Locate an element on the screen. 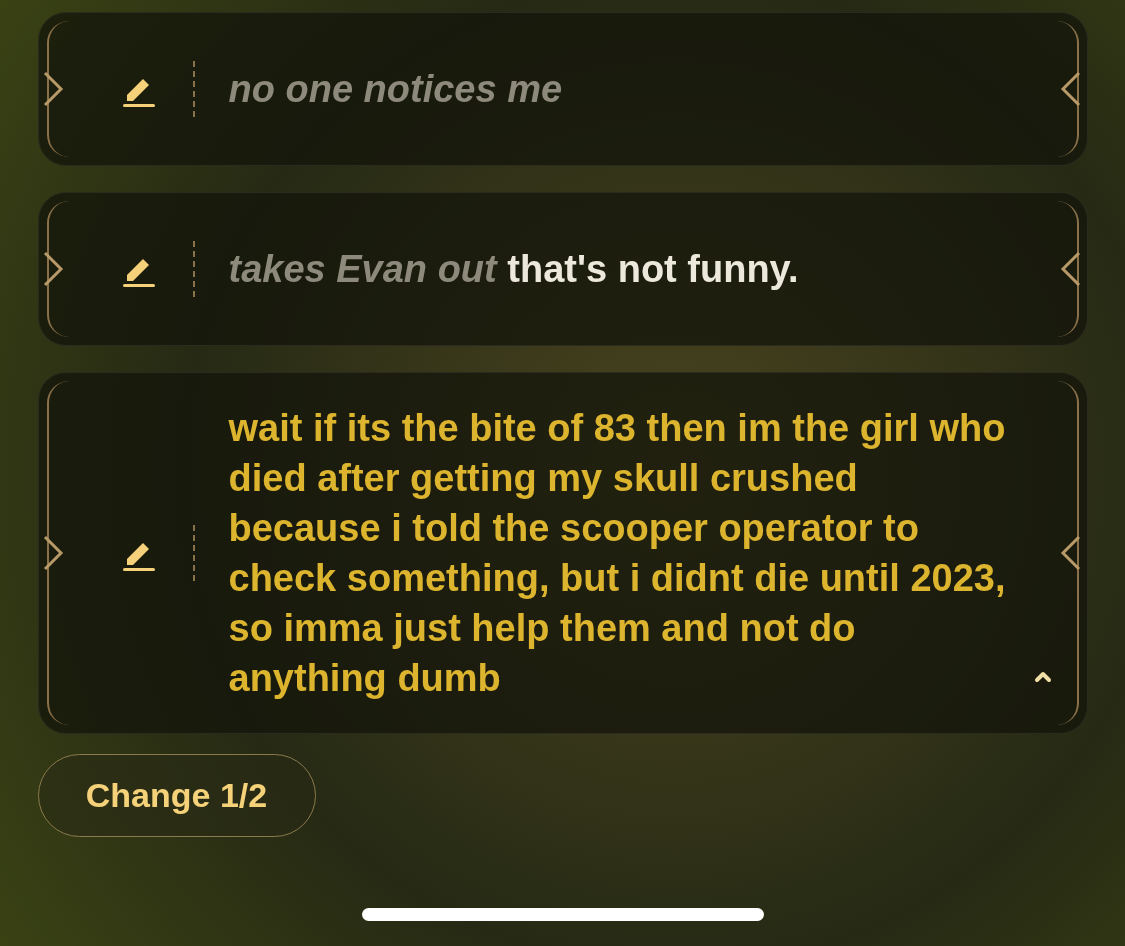  change-button: Change 1/2 is located at coordinates (176, 795).